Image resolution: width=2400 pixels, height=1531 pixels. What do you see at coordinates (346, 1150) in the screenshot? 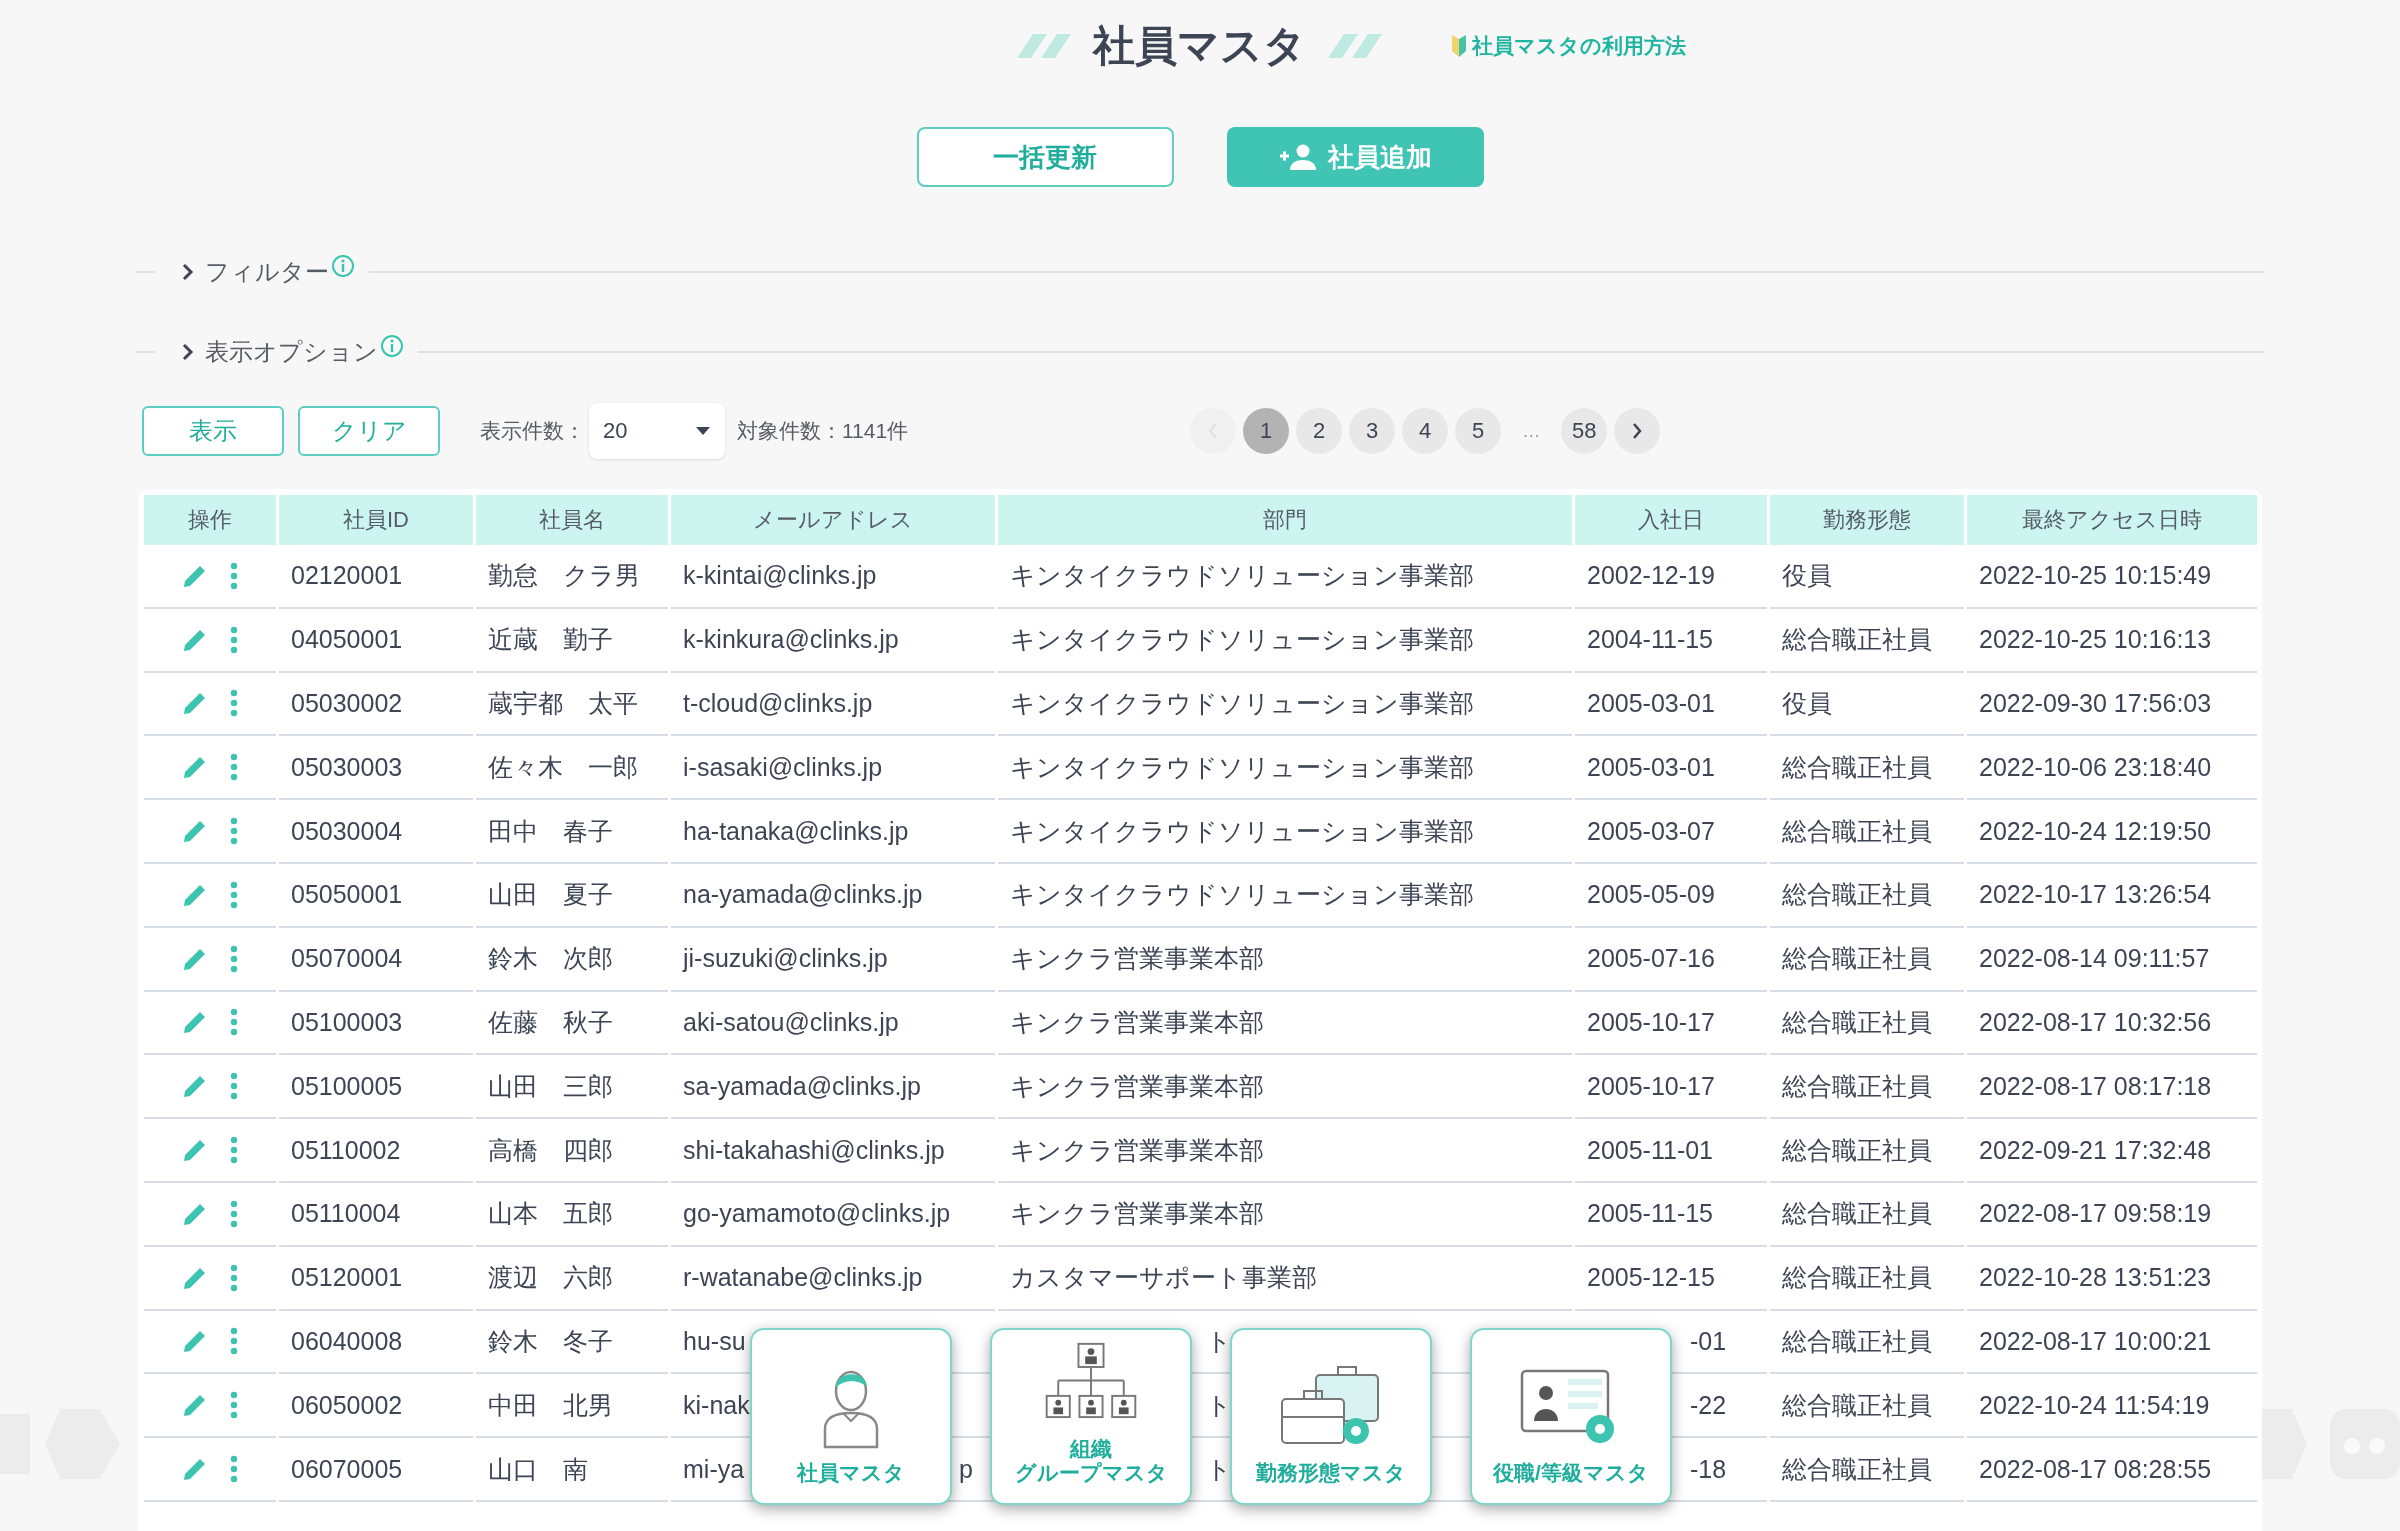
I see `table-cell: 05110002` at bounding box center [346, 1150].